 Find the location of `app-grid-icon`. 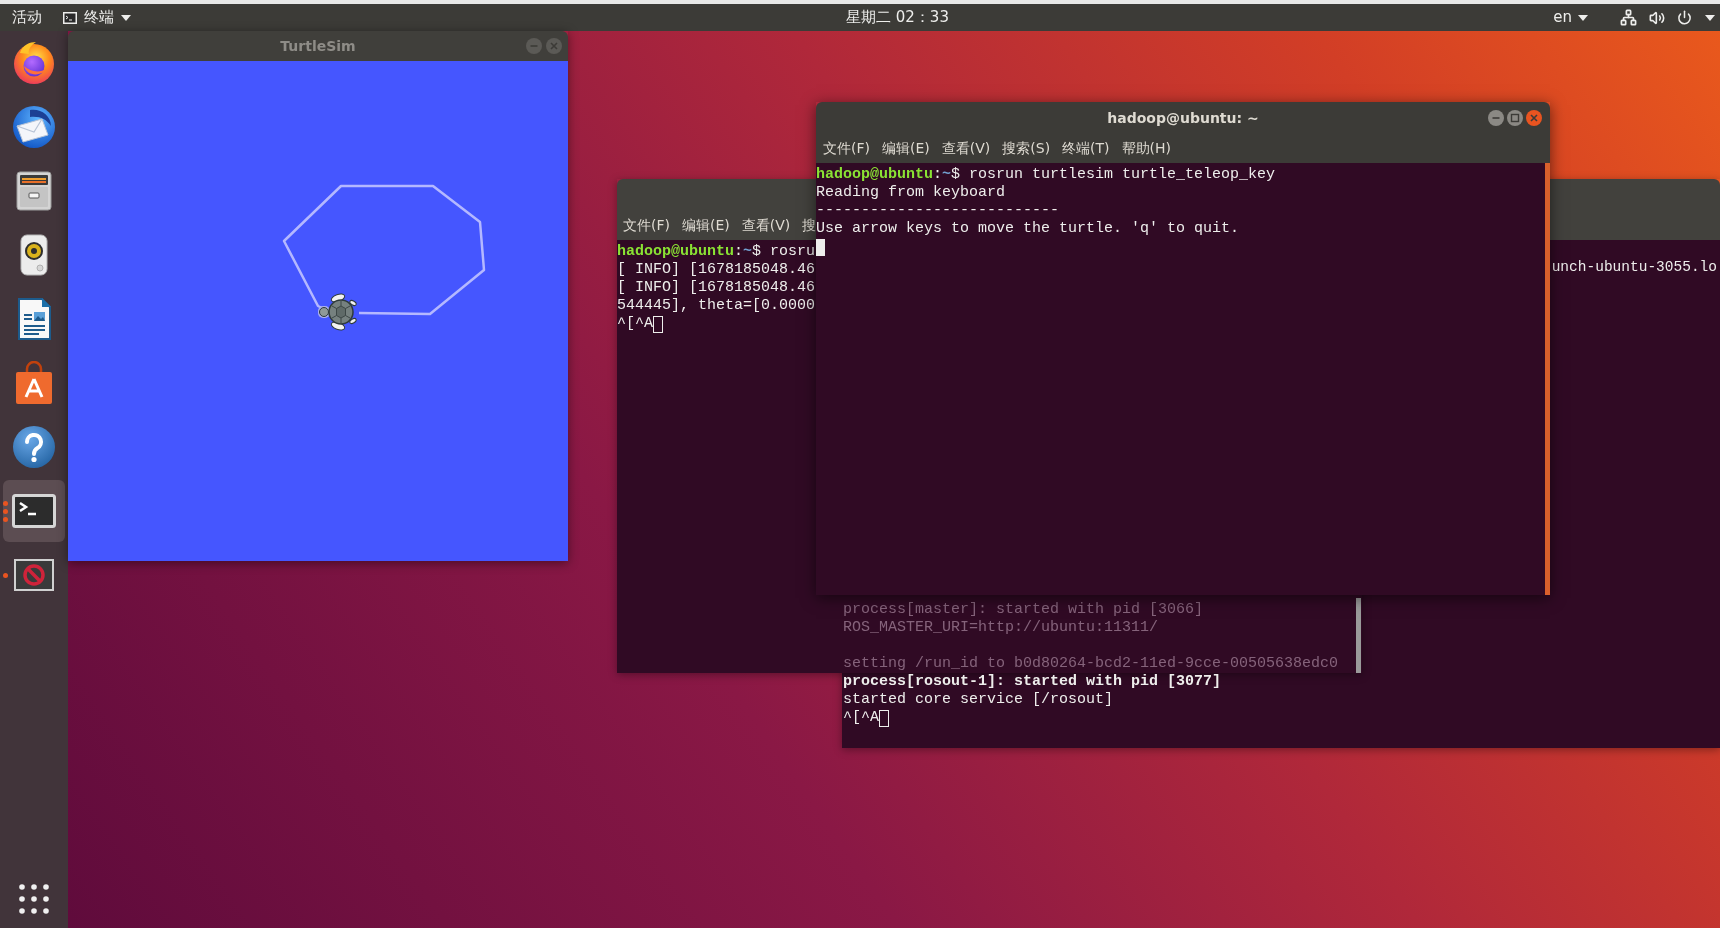

app-grid-icon is located at coordinates (34, 899).